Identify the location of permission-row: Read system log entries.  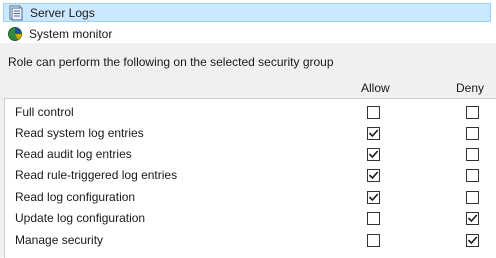
(250, 133).